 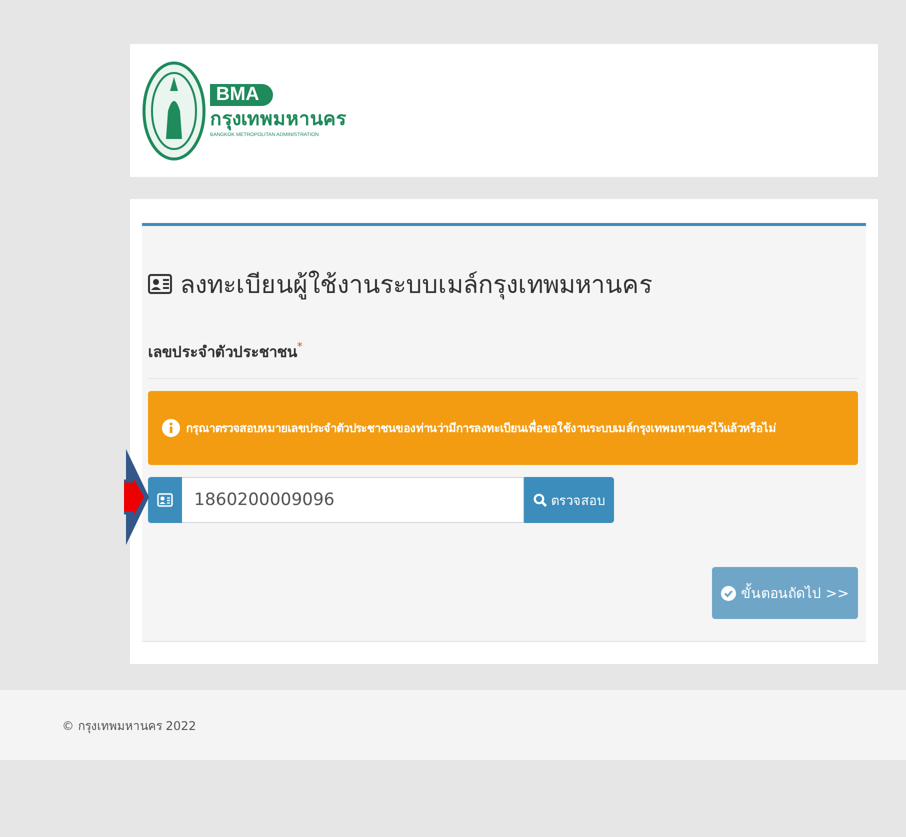 I want to click on copyright-text: © กรุงเทพมหานคร 2022, so click(x=129, y=726).